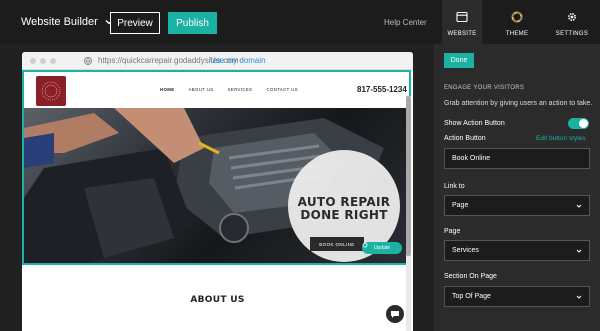 This screenshot has width=600, height=331. Describe the element at coordinates (517, 158) in the screenshot. I see `action-button-text-input: Book Online` at that location.